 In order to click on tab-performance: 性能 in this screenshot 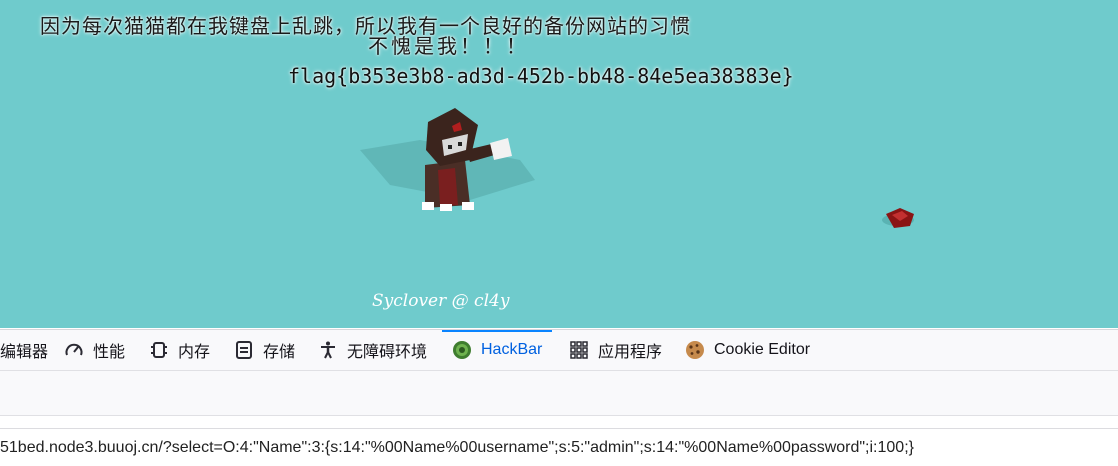, I will do `click(94, 350)`.